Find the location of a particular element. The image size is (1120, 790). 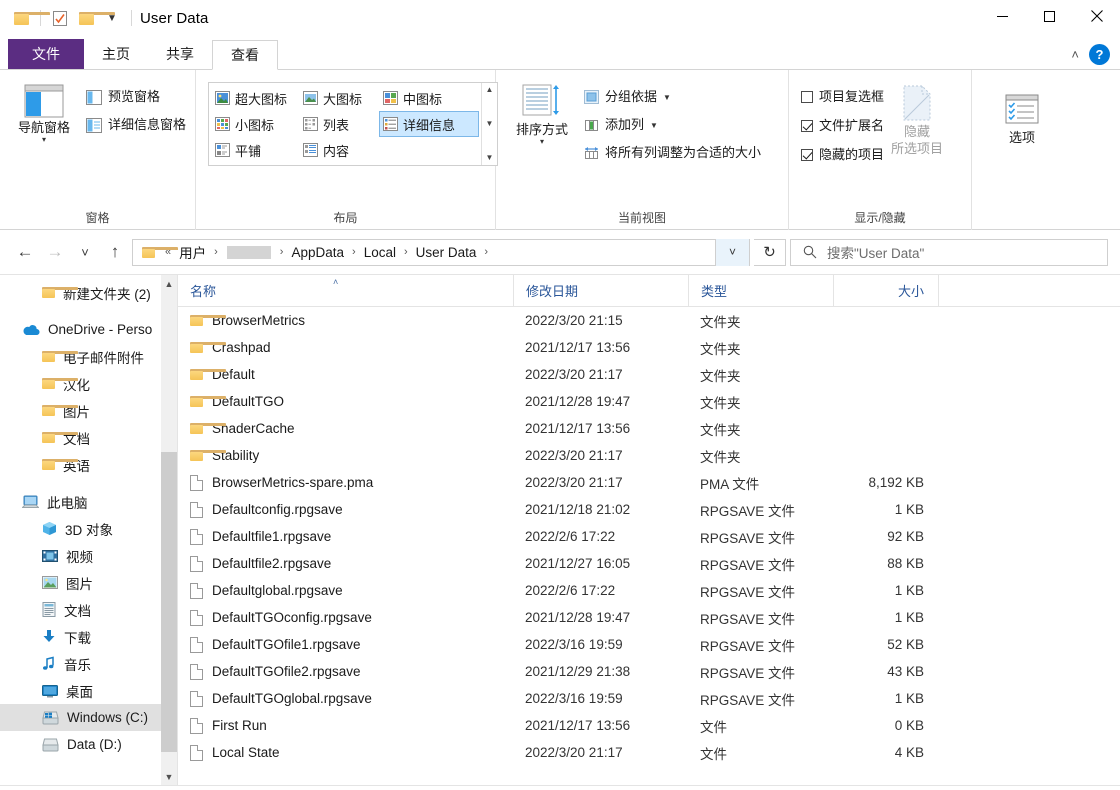

add-columns-button: 添加列 ▼ is located at coordinates (672, 125).